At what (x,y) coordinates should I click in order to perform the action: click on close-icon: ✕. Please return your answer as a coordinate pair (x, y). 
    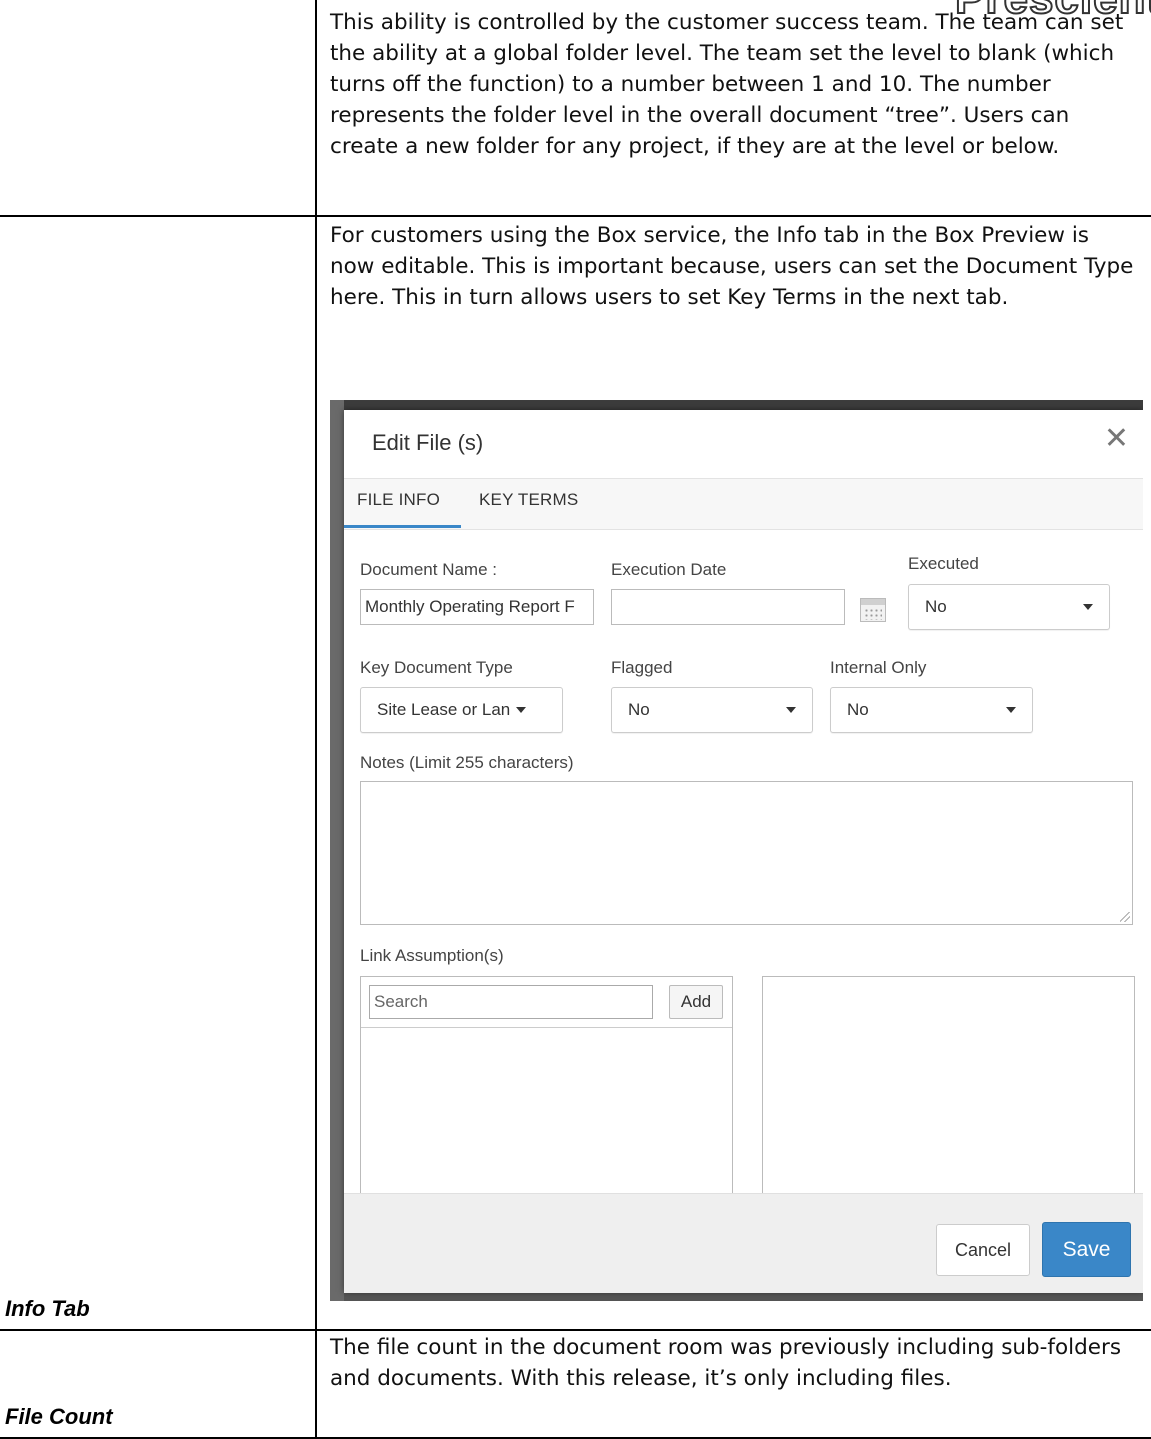
    Looking at the image, I should click on (1116, 439).